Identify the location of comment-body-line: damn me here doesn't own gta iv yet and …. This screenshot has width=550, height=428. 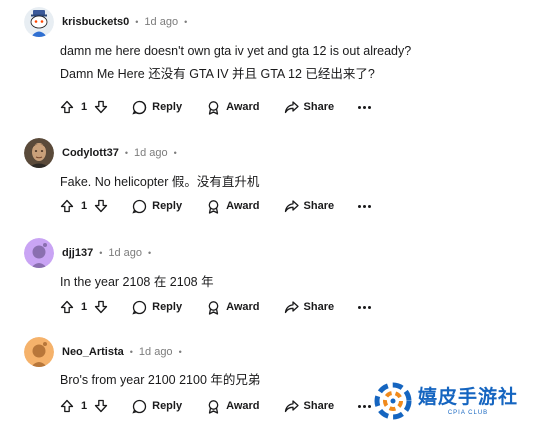
(236, 51).